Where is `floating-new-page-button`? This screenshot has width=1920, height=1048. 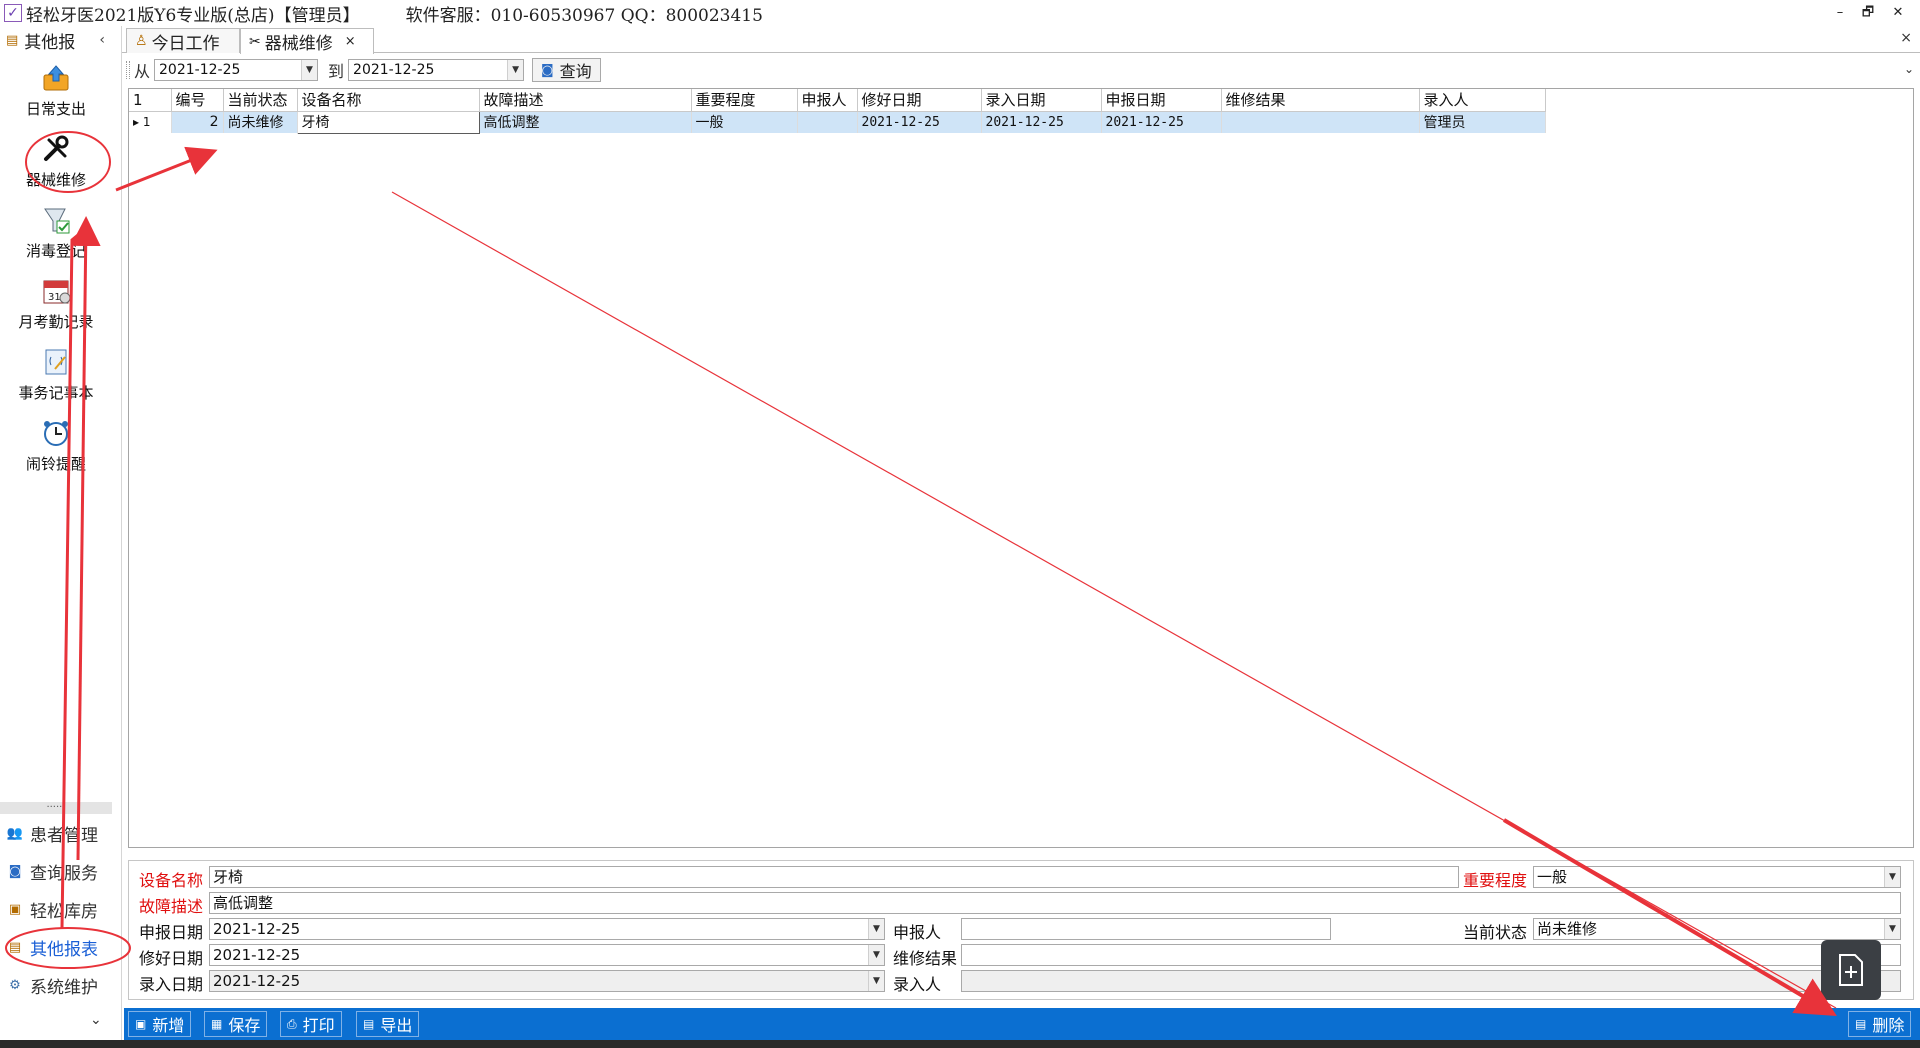
floating-new-page-button is located at coordinates (1851, 970).